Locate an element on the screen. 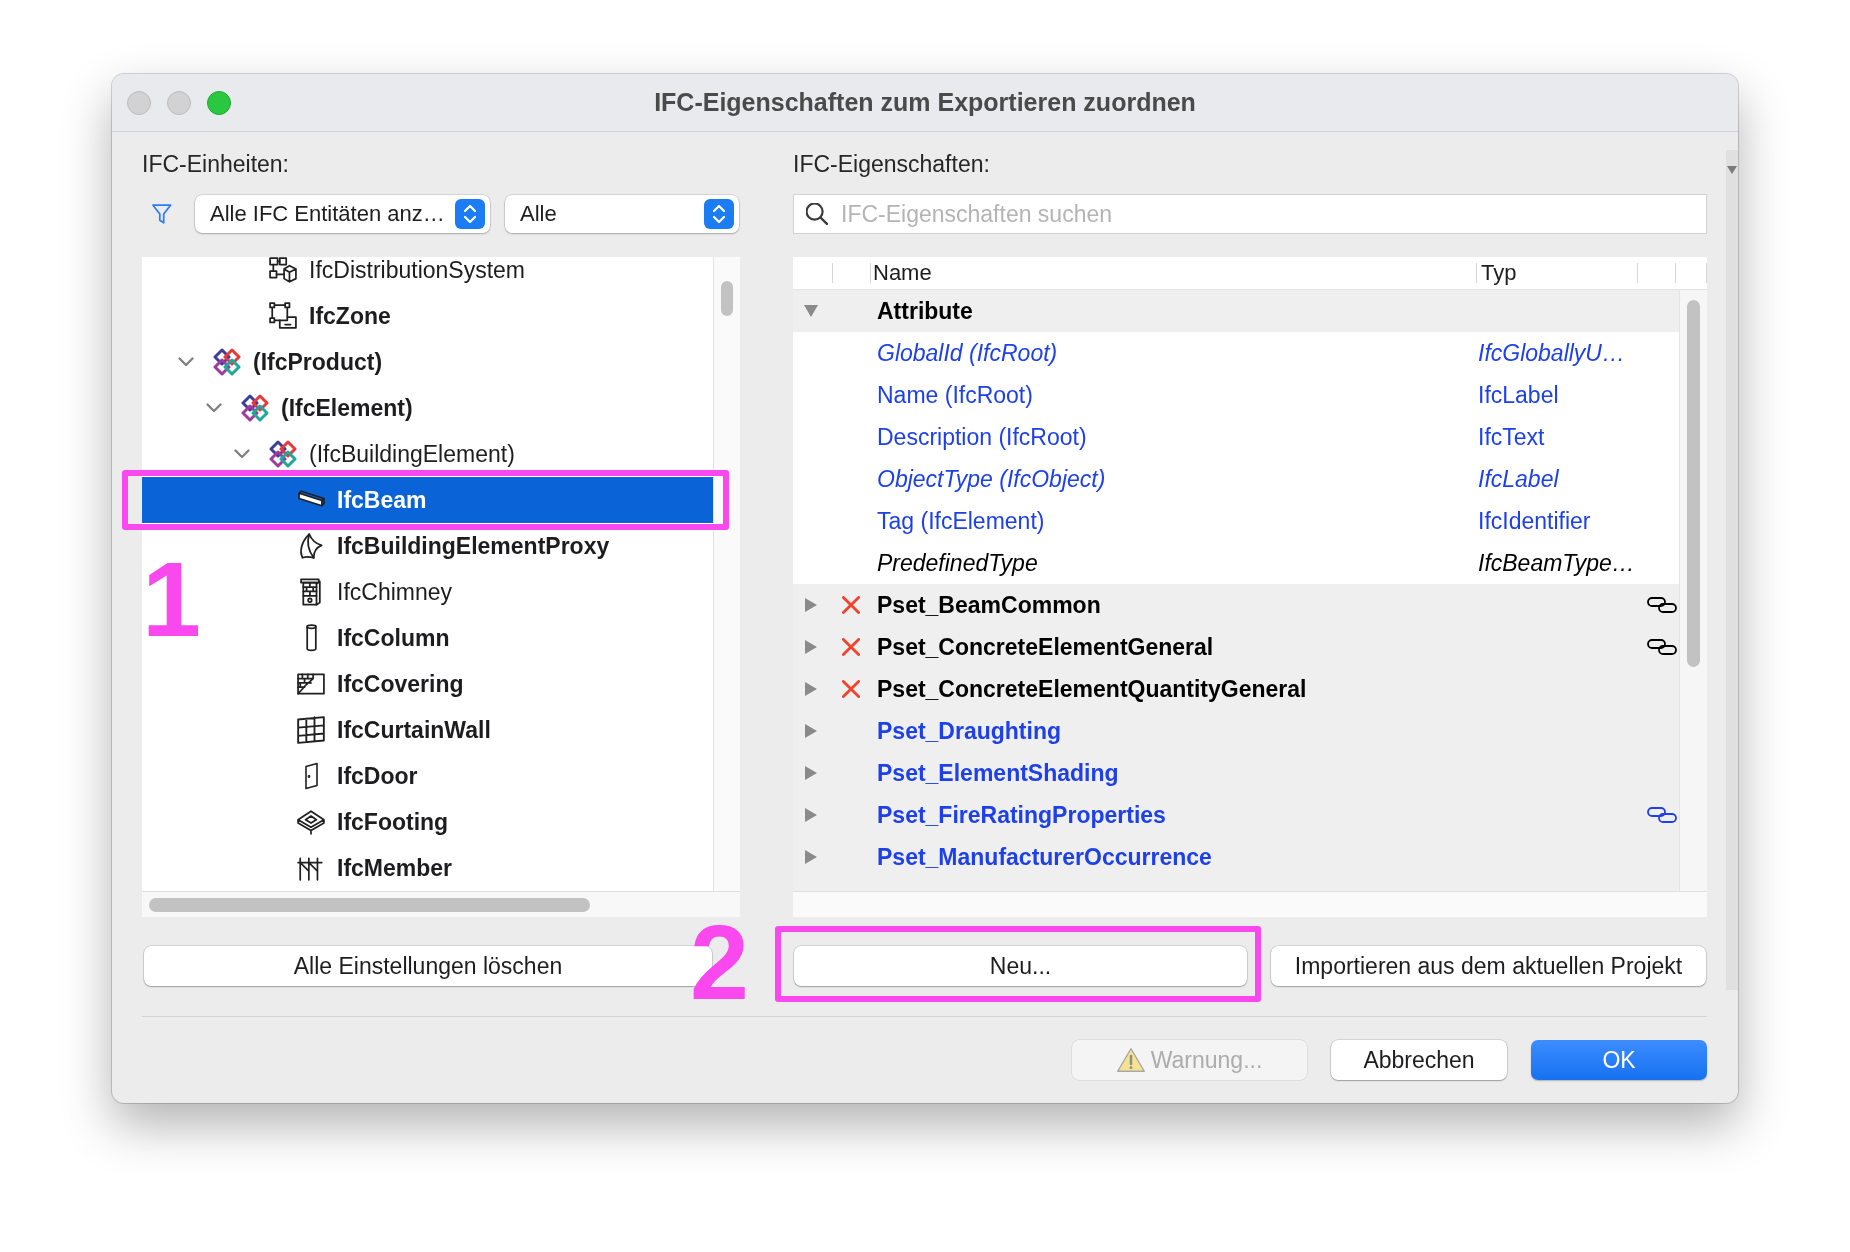 The image size is (1850, 1252). table-cell-text: Pset_ConcreteElementQuantityGeneral is located at coordinates (1092, 689).